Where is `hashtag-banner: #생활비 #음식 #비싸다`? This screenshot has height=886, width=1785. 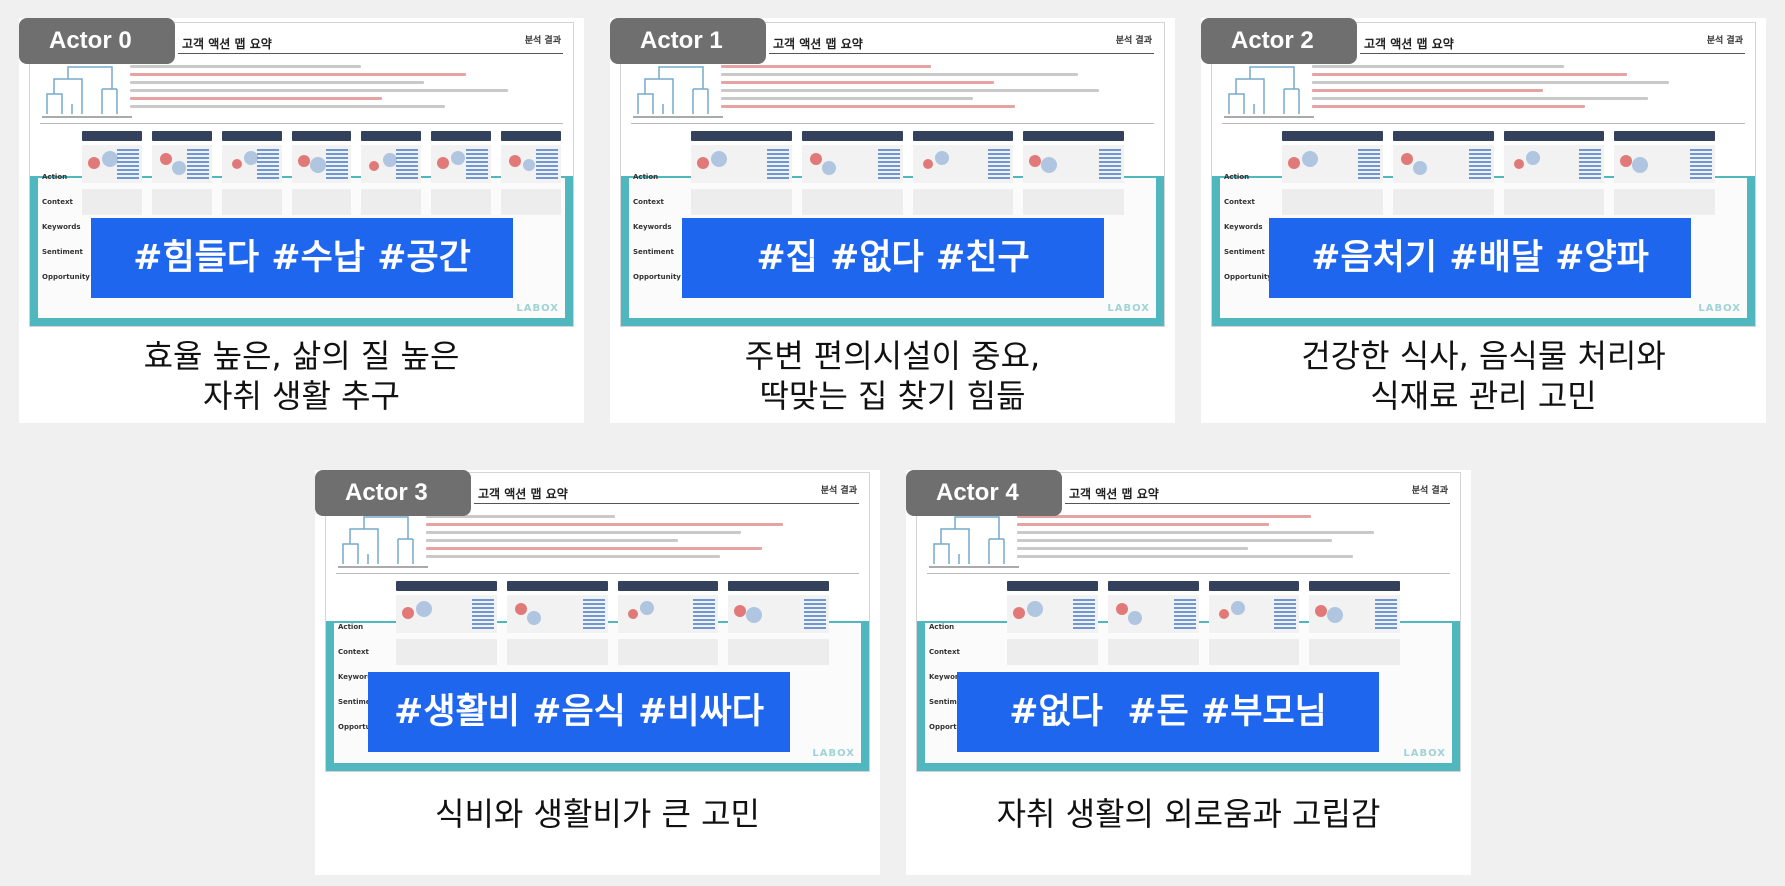
hashtag-banner: #생활비 #음식 #비싸다 is located at coordinates (579, 712).